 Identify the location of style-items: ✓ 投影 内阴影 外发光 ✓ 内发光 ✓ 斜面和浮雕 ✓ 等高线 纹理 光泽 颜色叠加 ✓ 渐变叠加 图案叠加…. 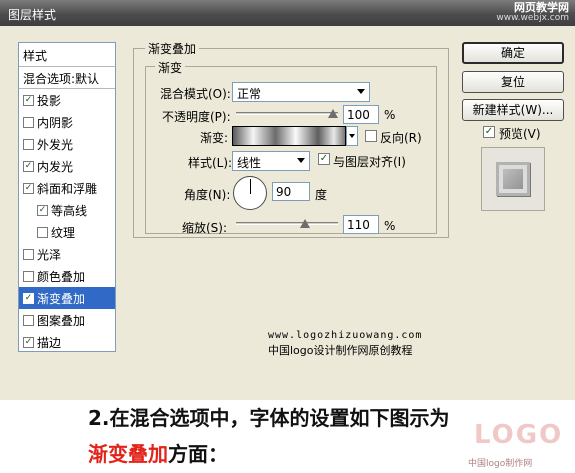
(67, 221).